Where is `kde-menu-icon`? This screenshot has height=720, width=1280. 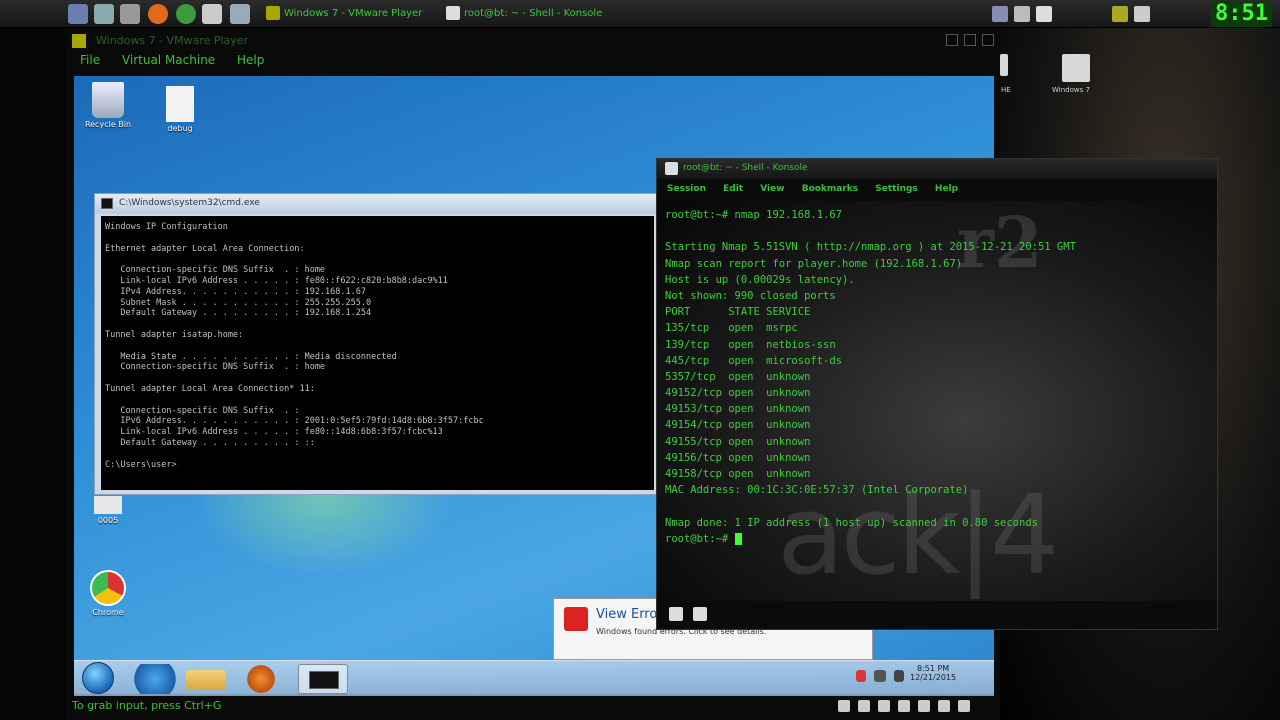 kde-menu-icon is located at coordinates (78, 14).